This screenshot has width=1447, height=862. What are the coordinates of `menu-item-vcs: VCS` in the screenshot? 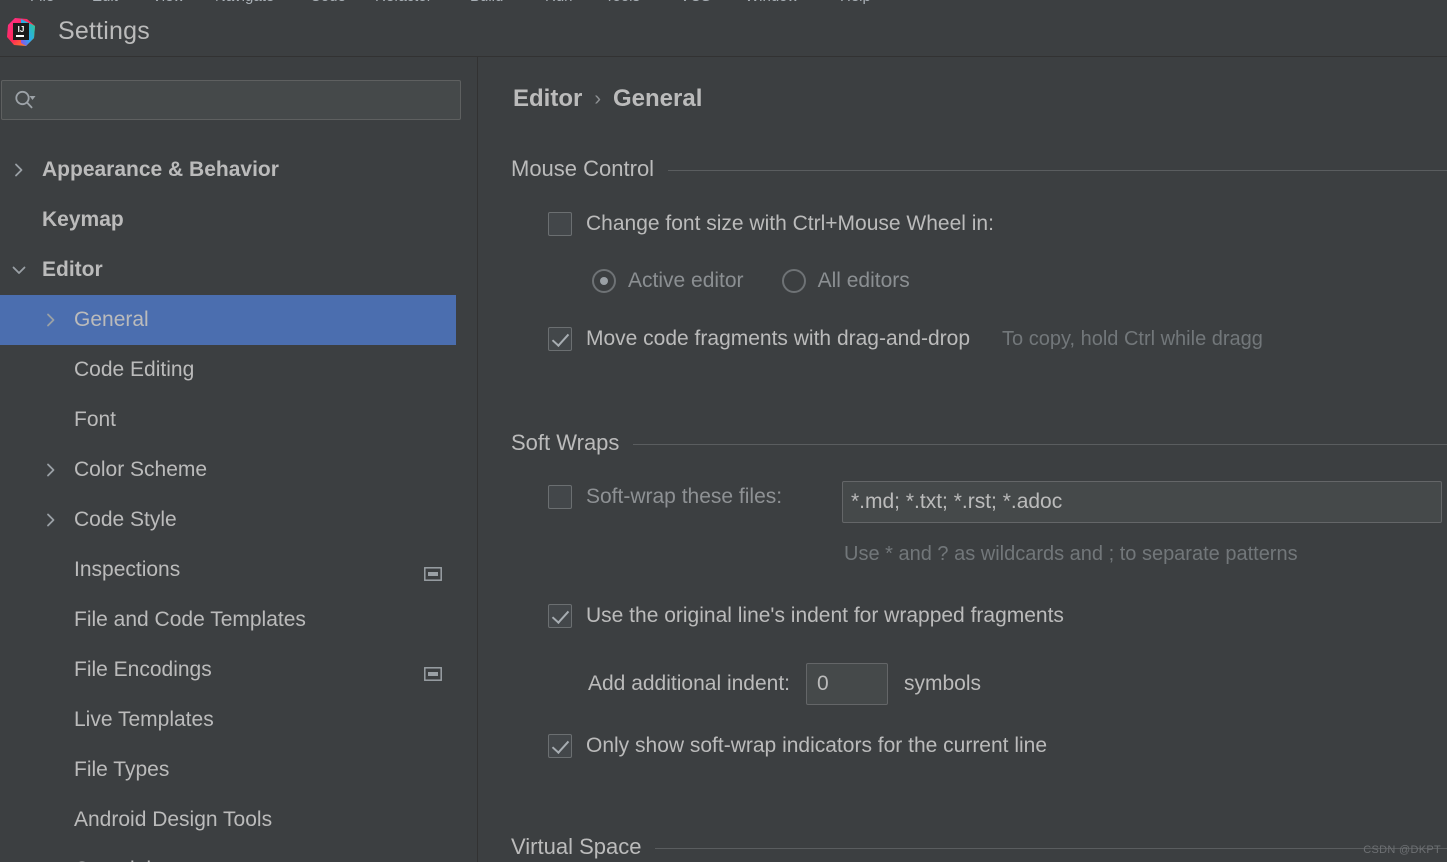 It's located at (695, 2).